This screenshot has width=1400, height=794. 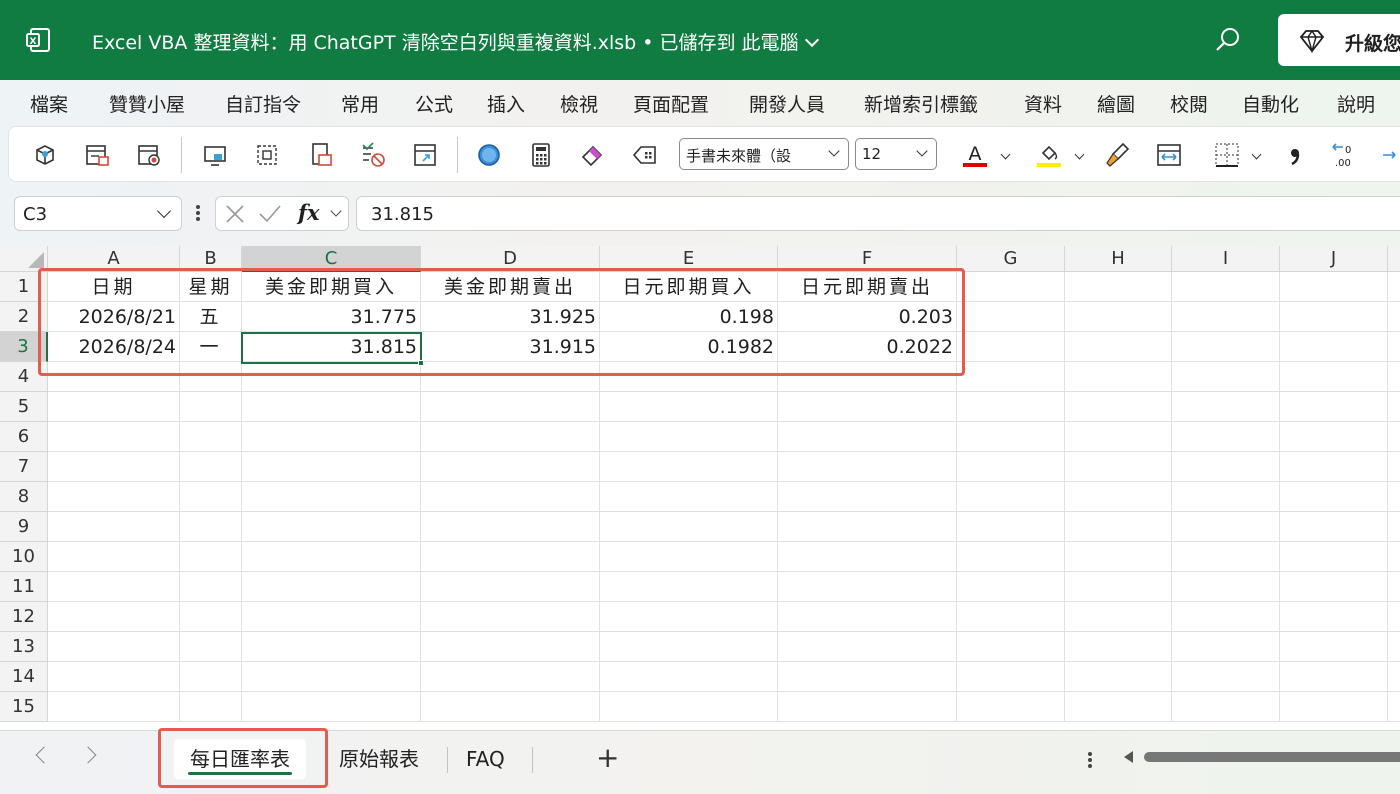 I want to click on column-header-h: H, so click(x=1118, y=259).